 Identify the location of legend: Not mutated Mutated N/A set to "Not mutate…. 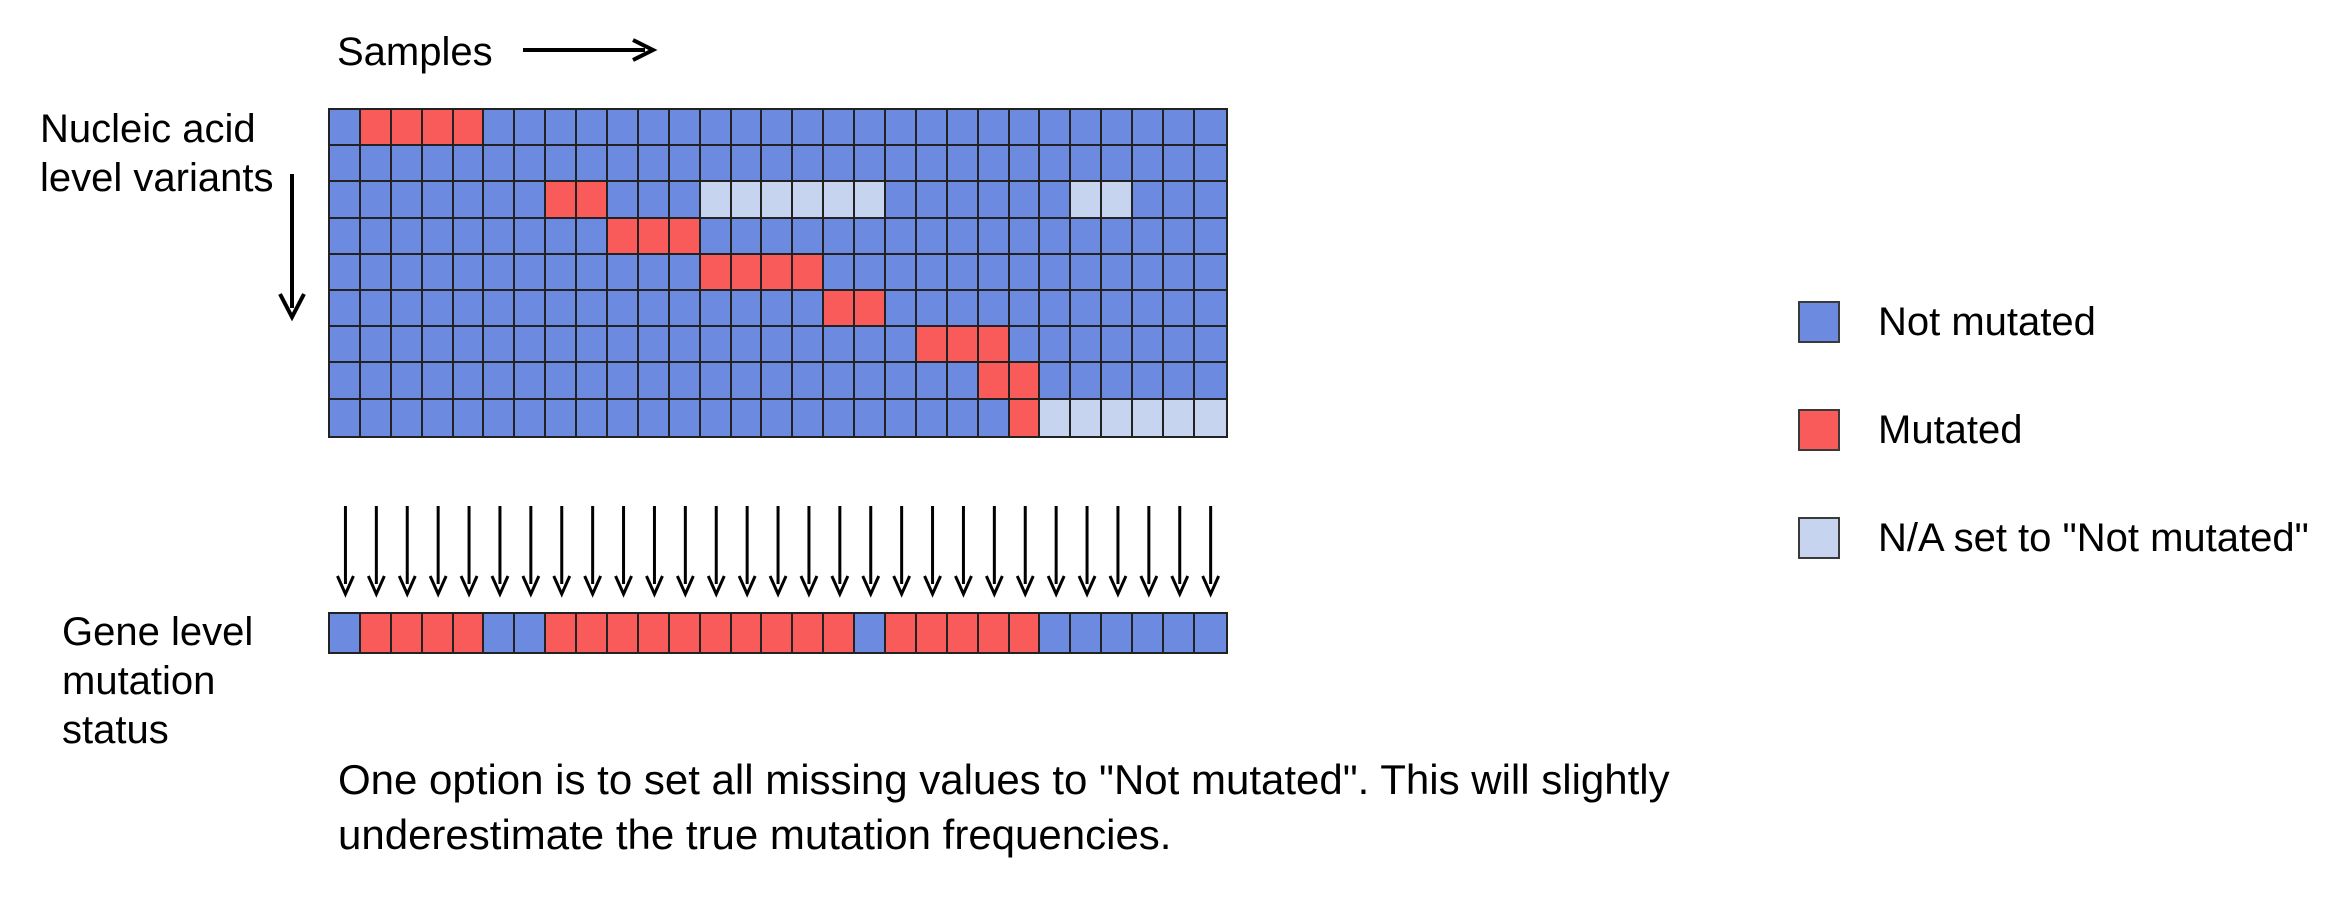
(2053, 430).